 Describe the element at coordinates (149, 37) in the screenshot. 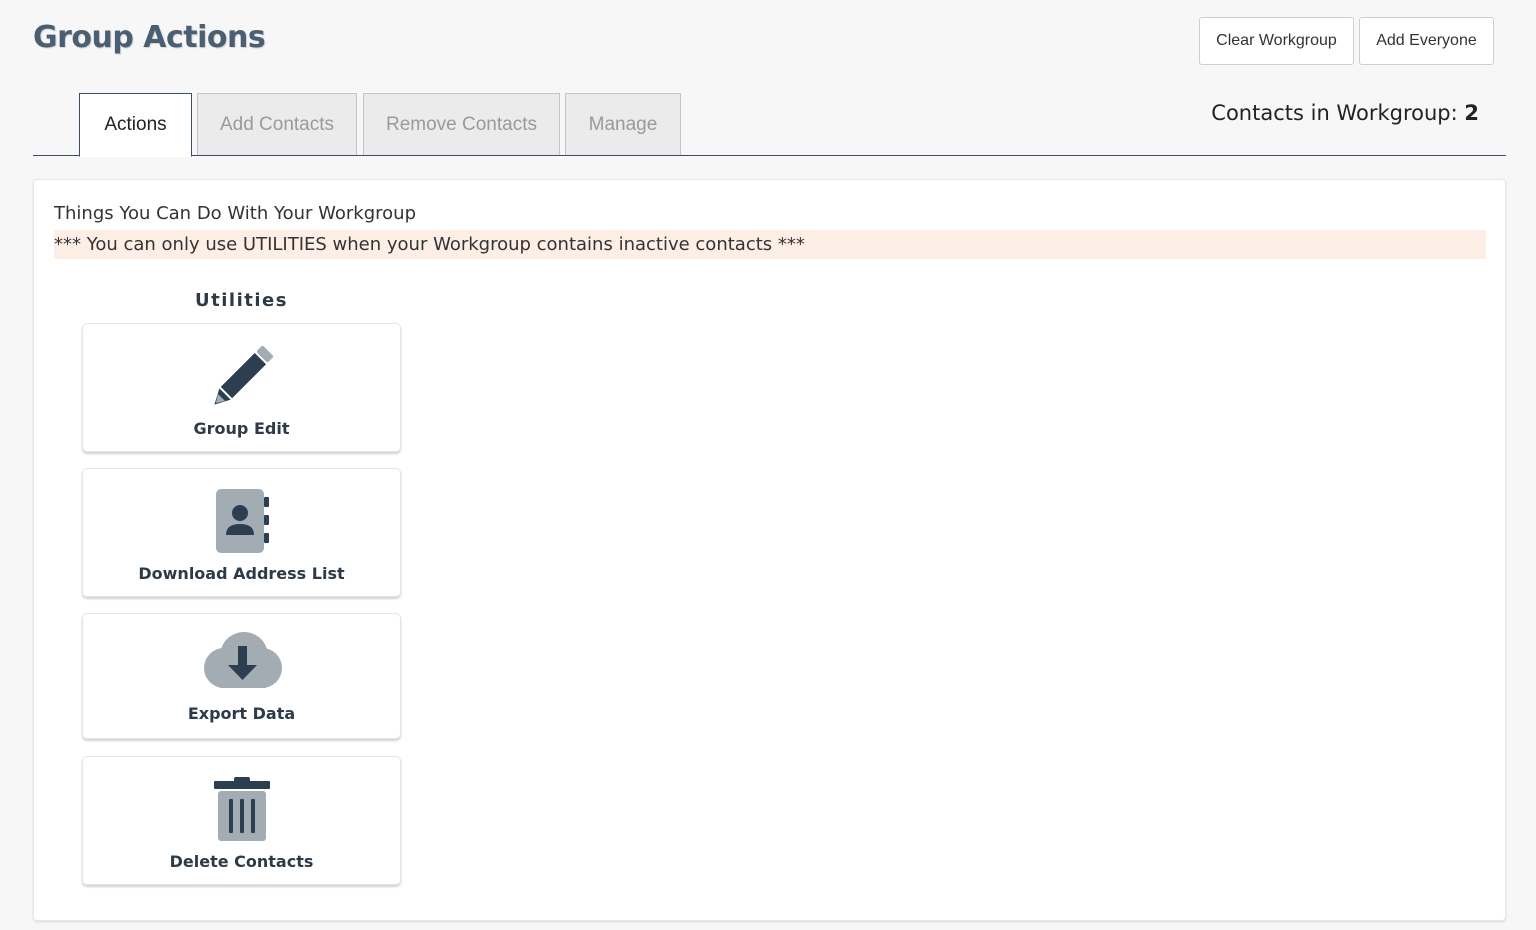

I see `page-title: Group Actions` at that location.